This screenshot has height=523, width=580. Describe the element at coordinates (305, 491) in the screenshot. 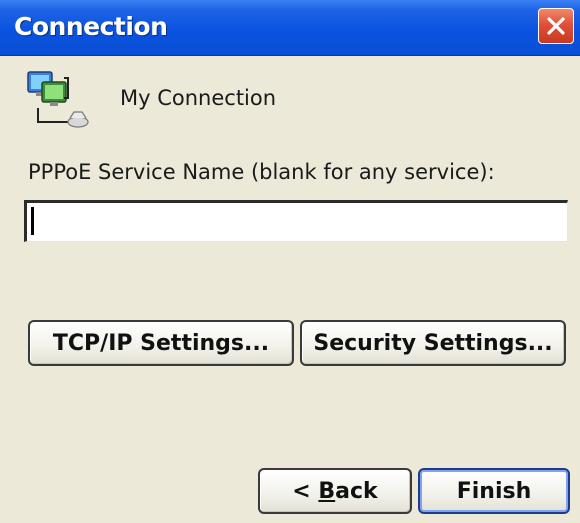

I see `back-button-prefix: <` at that location.